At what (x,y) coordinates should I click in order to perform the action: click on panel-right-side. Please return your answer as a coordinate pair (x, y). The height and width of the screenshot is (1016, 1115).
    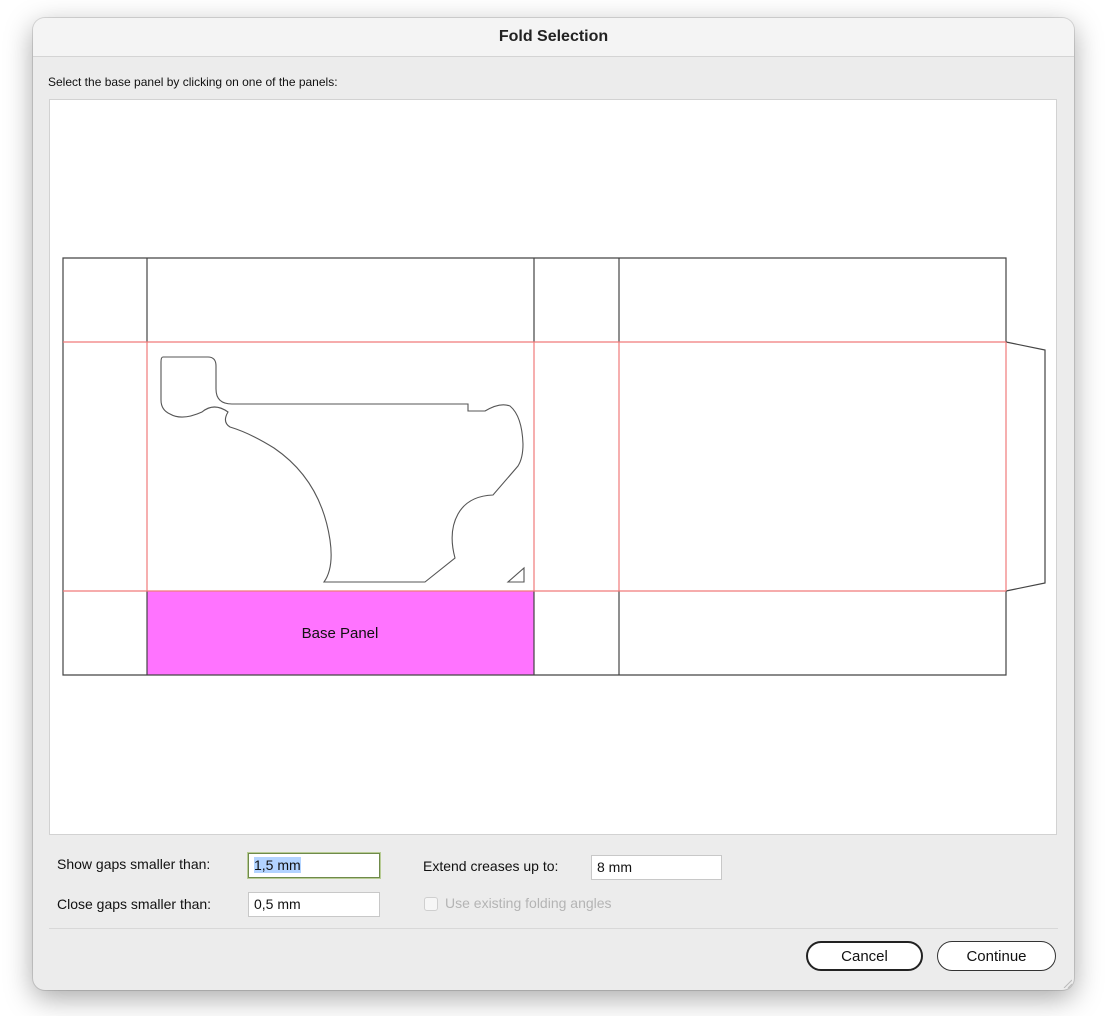
    Looking at the image, I should click on (576, 466).